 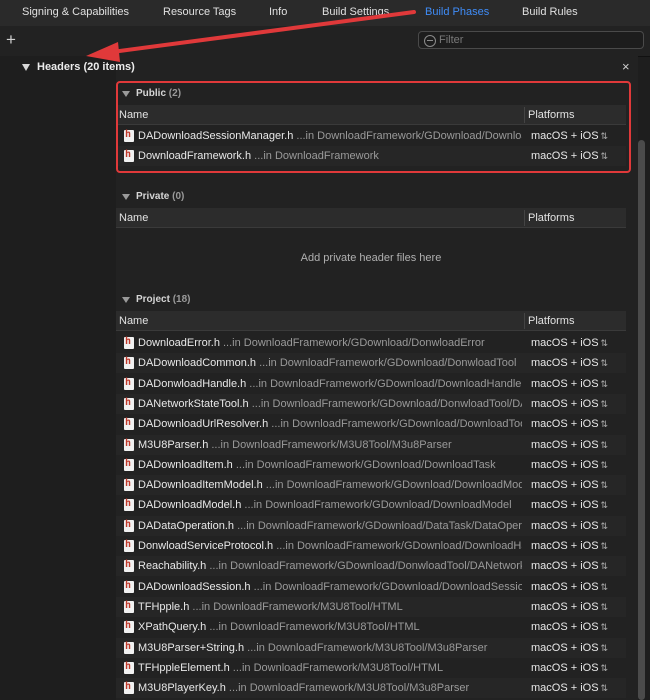 What do you see at coordinates (251, 36) in the screenshot?
I see `annotation-arrow` at bounding box center [251, 36].